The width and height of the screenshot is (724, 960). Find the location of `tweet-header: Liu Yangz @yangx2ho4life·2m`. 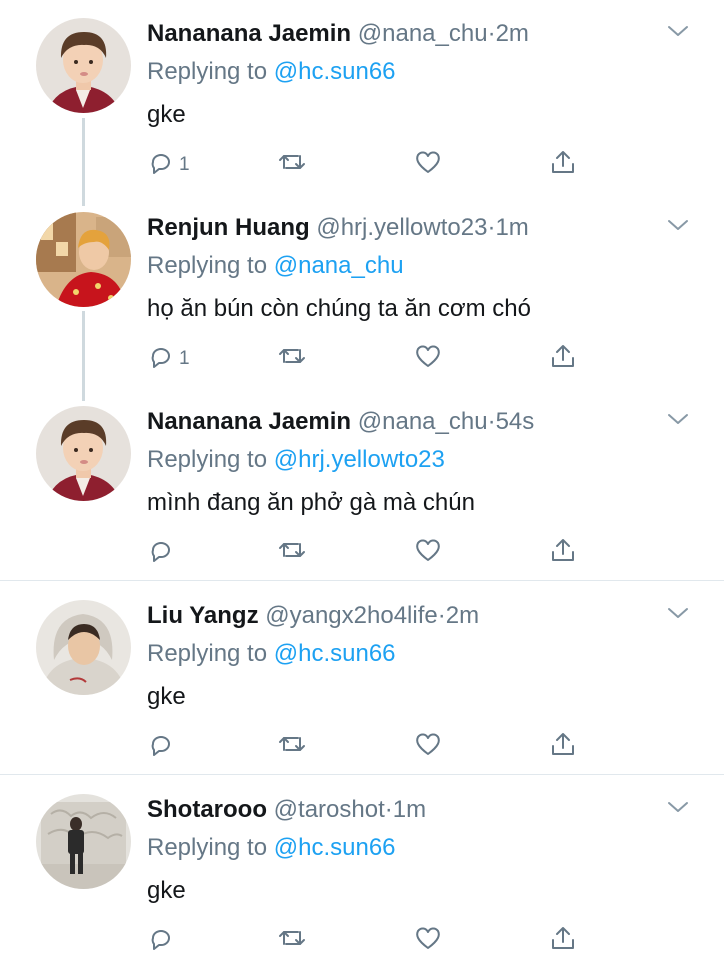

tweet-header: Liu Yangz @yangx2ho4life·2m is located at coordinates (415, 616).